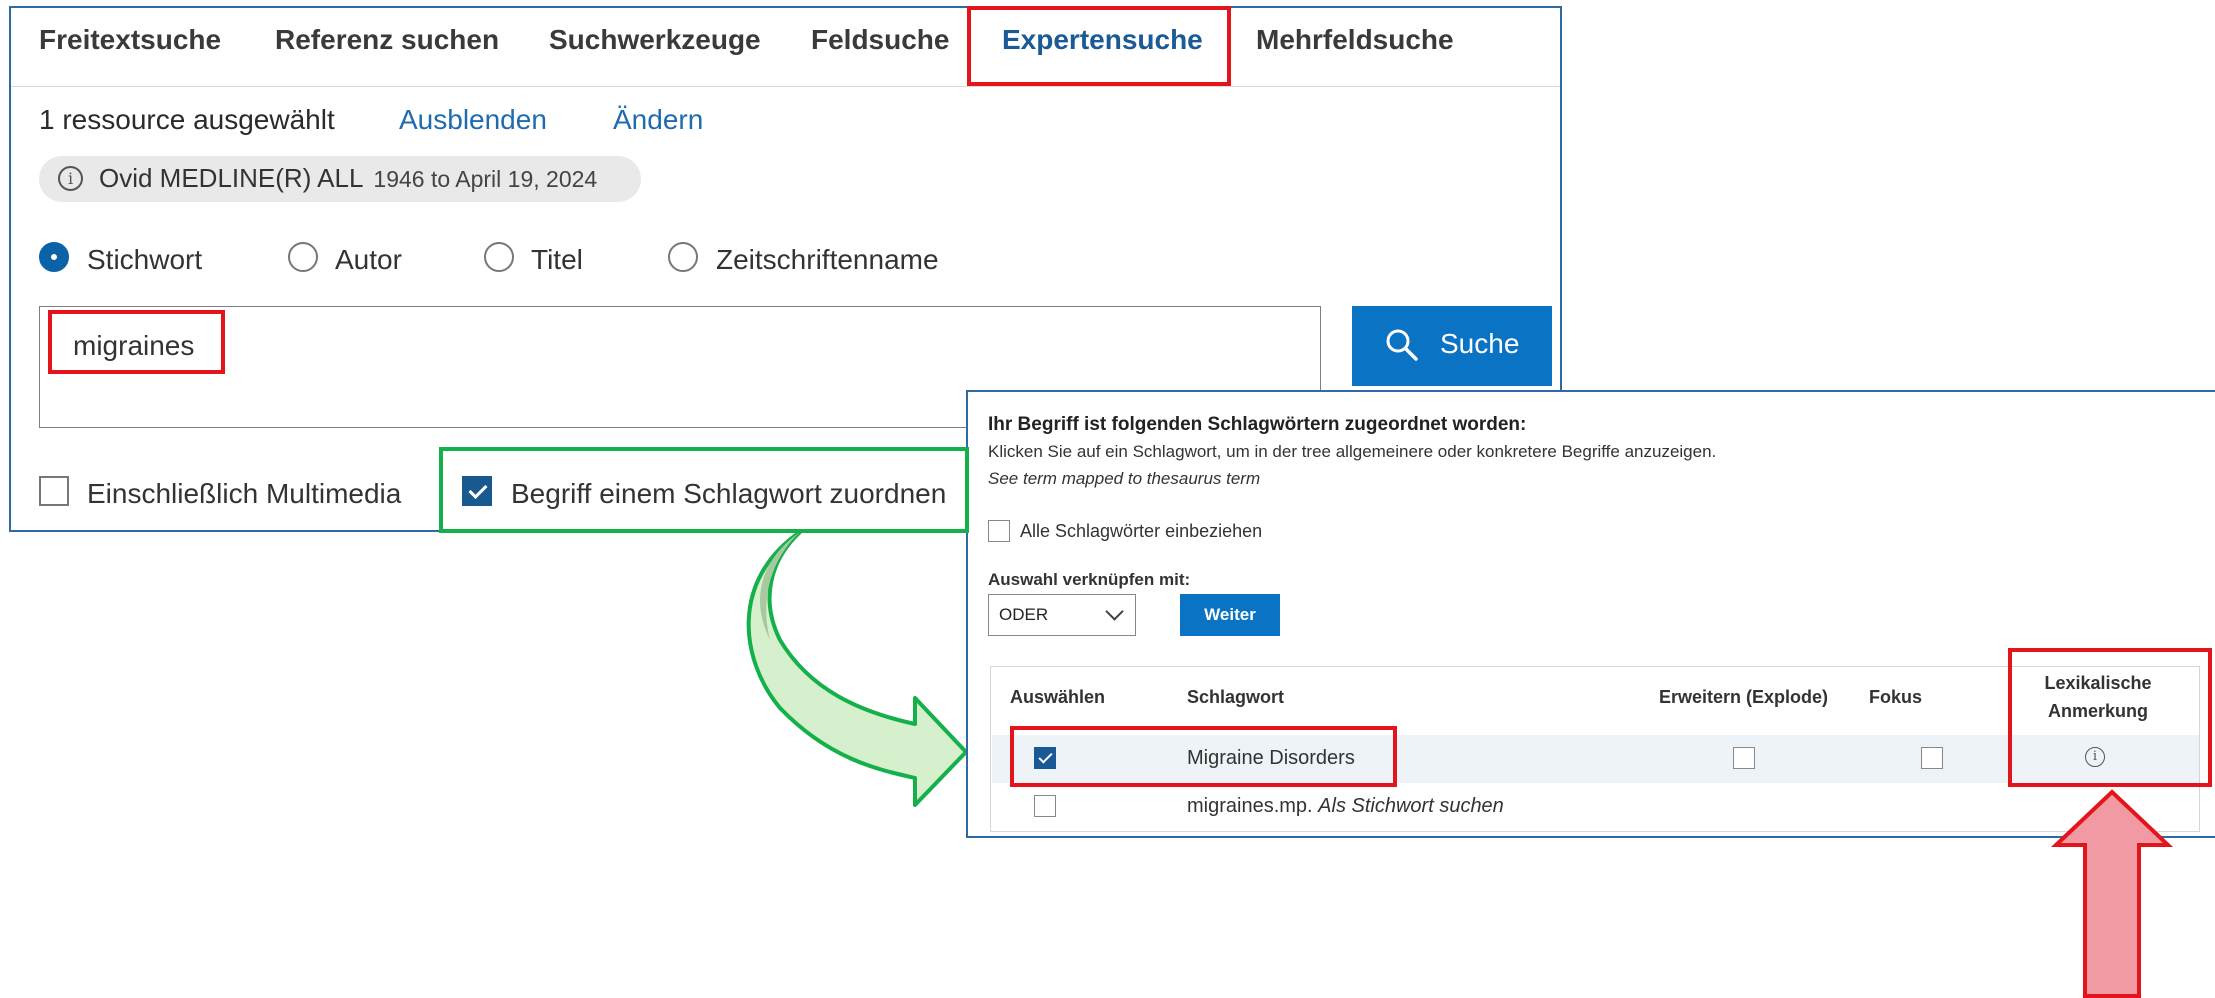 The width and height of the screenshot is (2215, 998). I want to click on annotation-arrow-up, so click(2112, 893).